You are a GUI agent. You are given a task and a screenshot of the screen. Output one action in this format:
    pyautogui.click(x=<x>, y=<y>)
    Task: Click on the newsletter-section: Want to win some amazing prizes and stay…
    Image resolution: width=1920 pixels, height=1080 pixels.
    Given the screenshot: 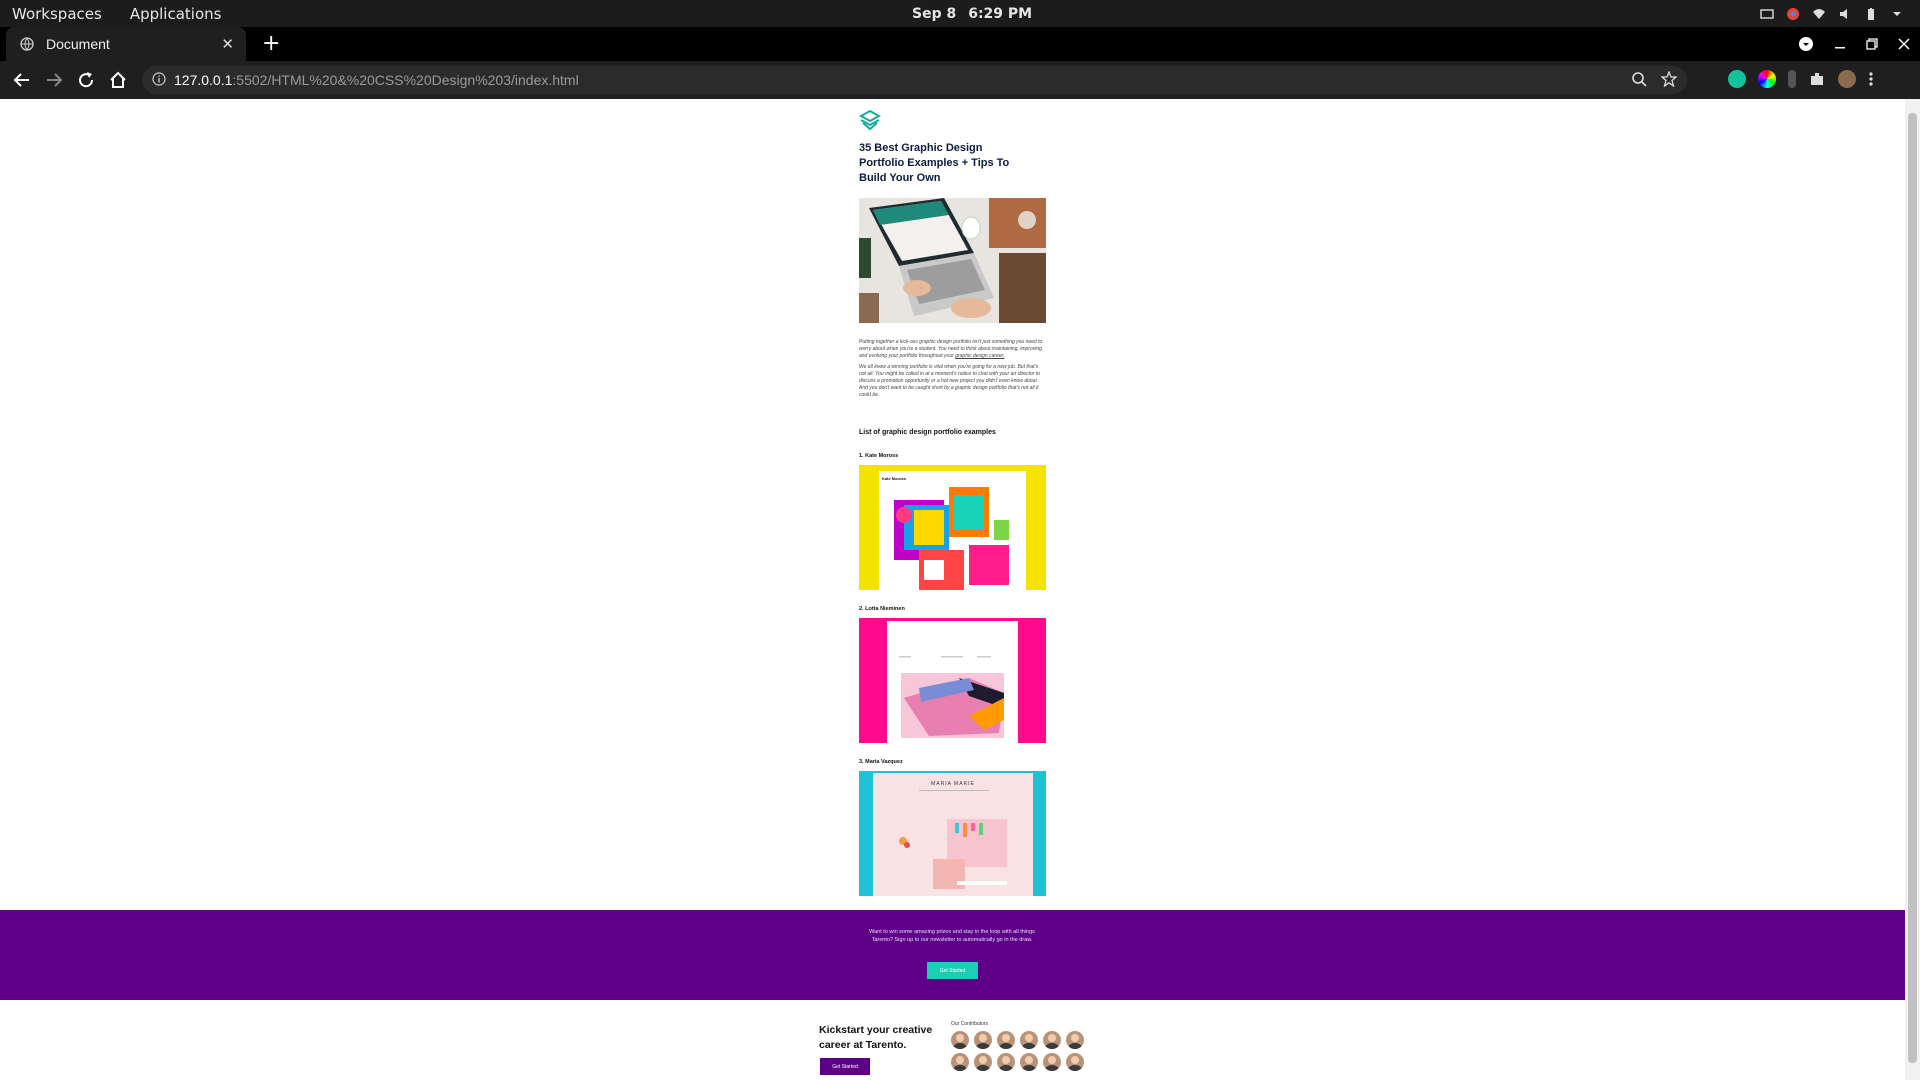 What is the action you would take?
    pyautogui.click(x=952, y=955)
    